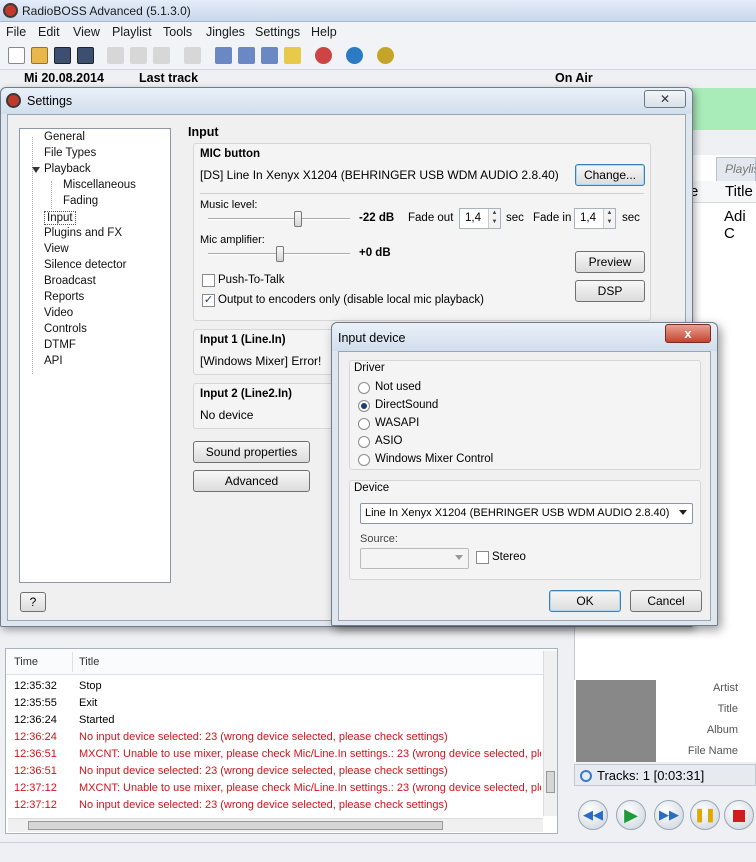  Describe the element at coordinates (132, 32) in the screenshot. I see `menu-playlist: Playlist` at that location.